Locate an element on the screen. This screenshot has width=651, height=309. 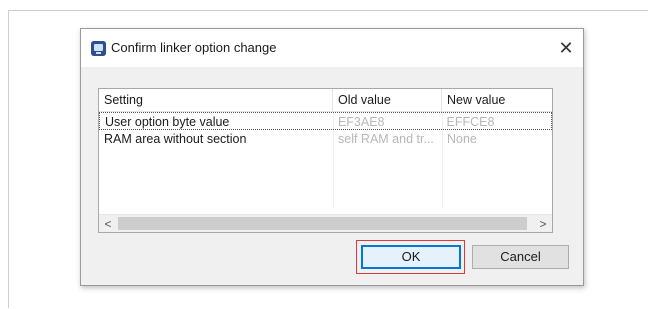
horizontal-scrollbar: < > is located at coordinates (325, 223).